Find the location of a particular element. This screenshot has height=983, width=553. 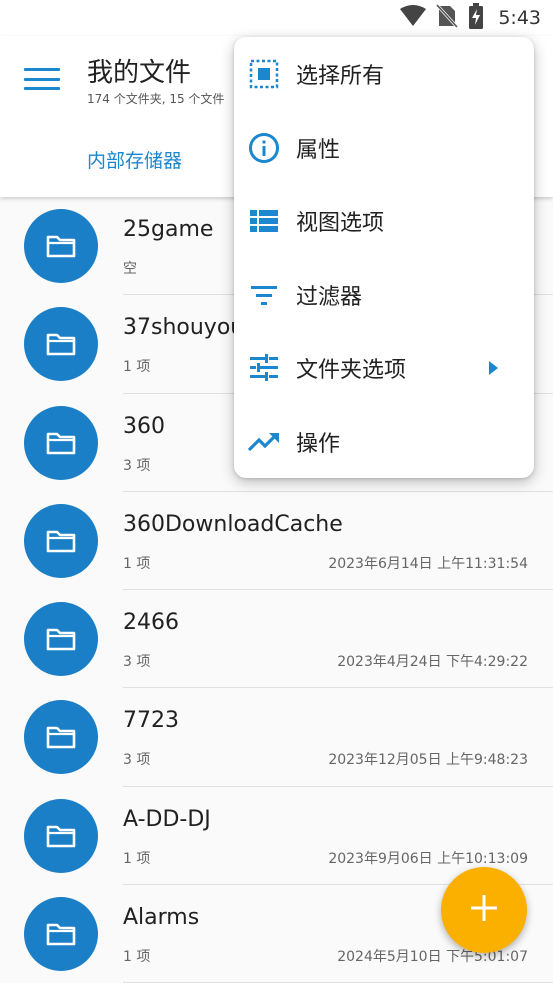

file-list-item: 360DownloadCache 1 项 2023年6月14日 上午11:31:54 is located at coordinates (276, 541).